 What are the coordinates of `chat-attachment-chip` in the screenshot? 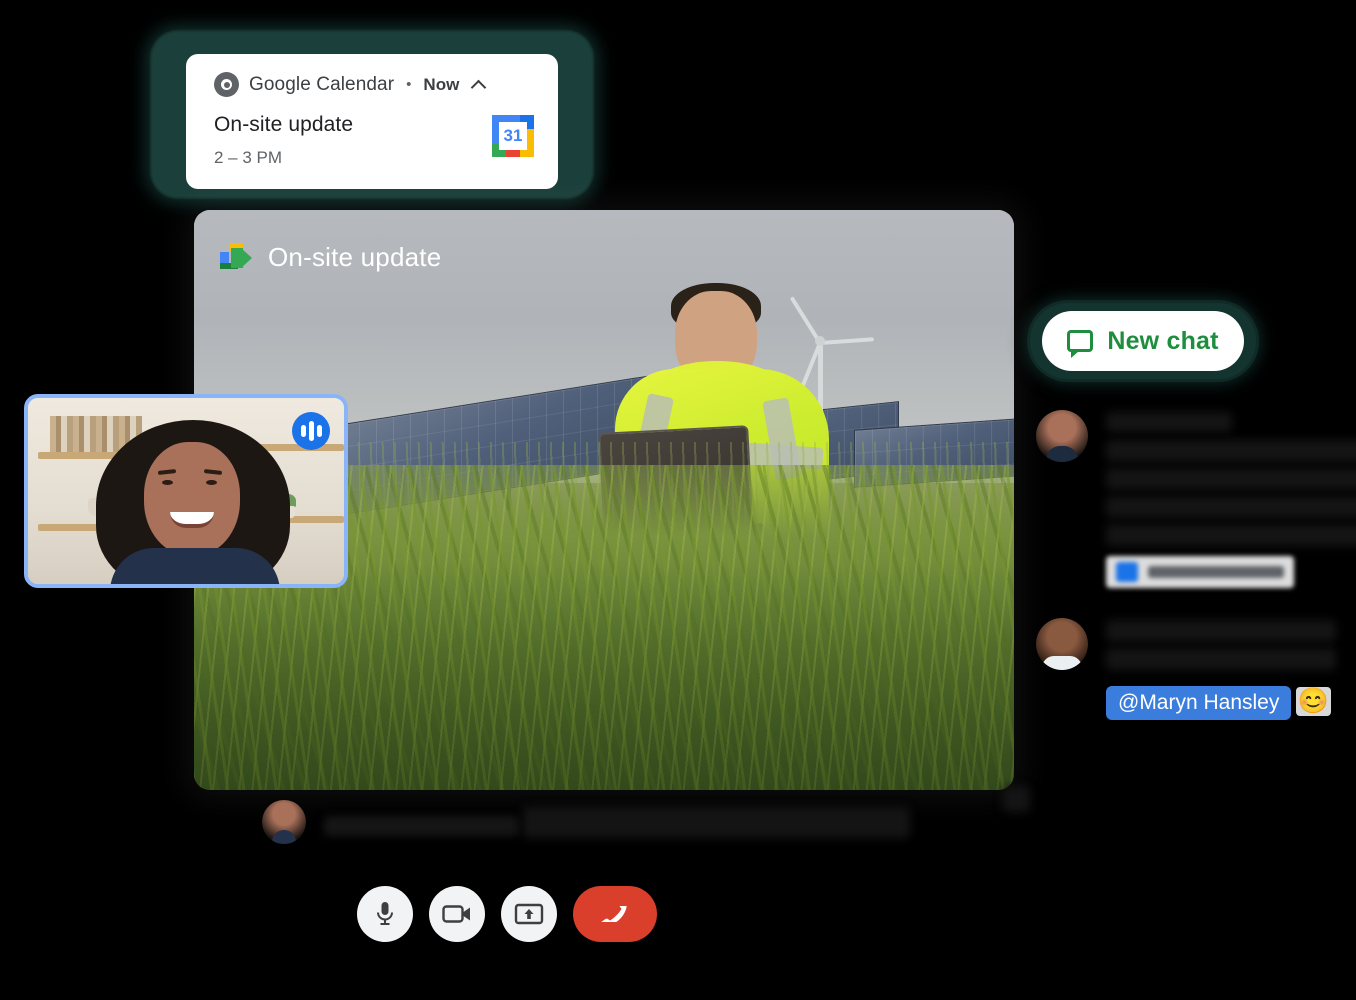 It's located at (1200, 572).